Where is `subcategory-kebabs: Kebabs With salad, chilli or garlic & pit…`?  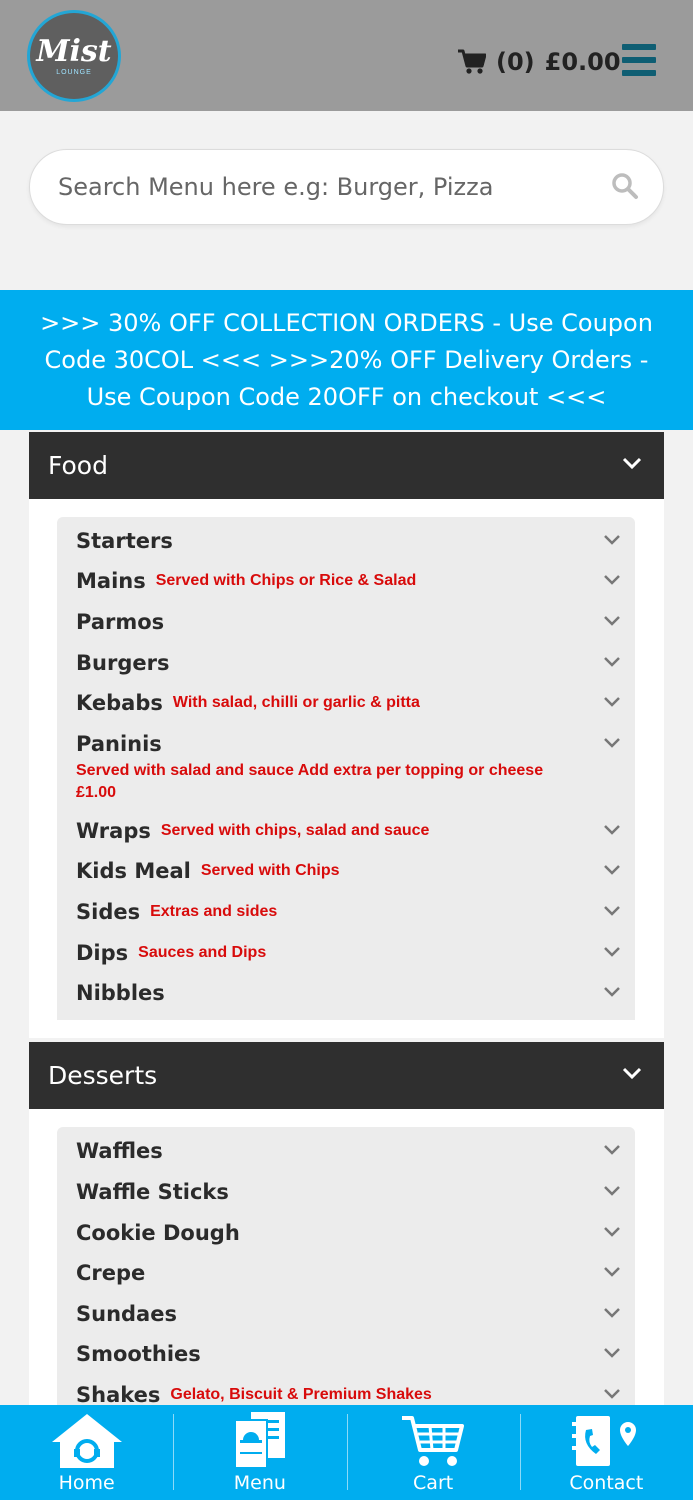 subcategory-kebabs: Kebabs With salad, chilli or garlic & pit… is located at coordinates (348, 703).